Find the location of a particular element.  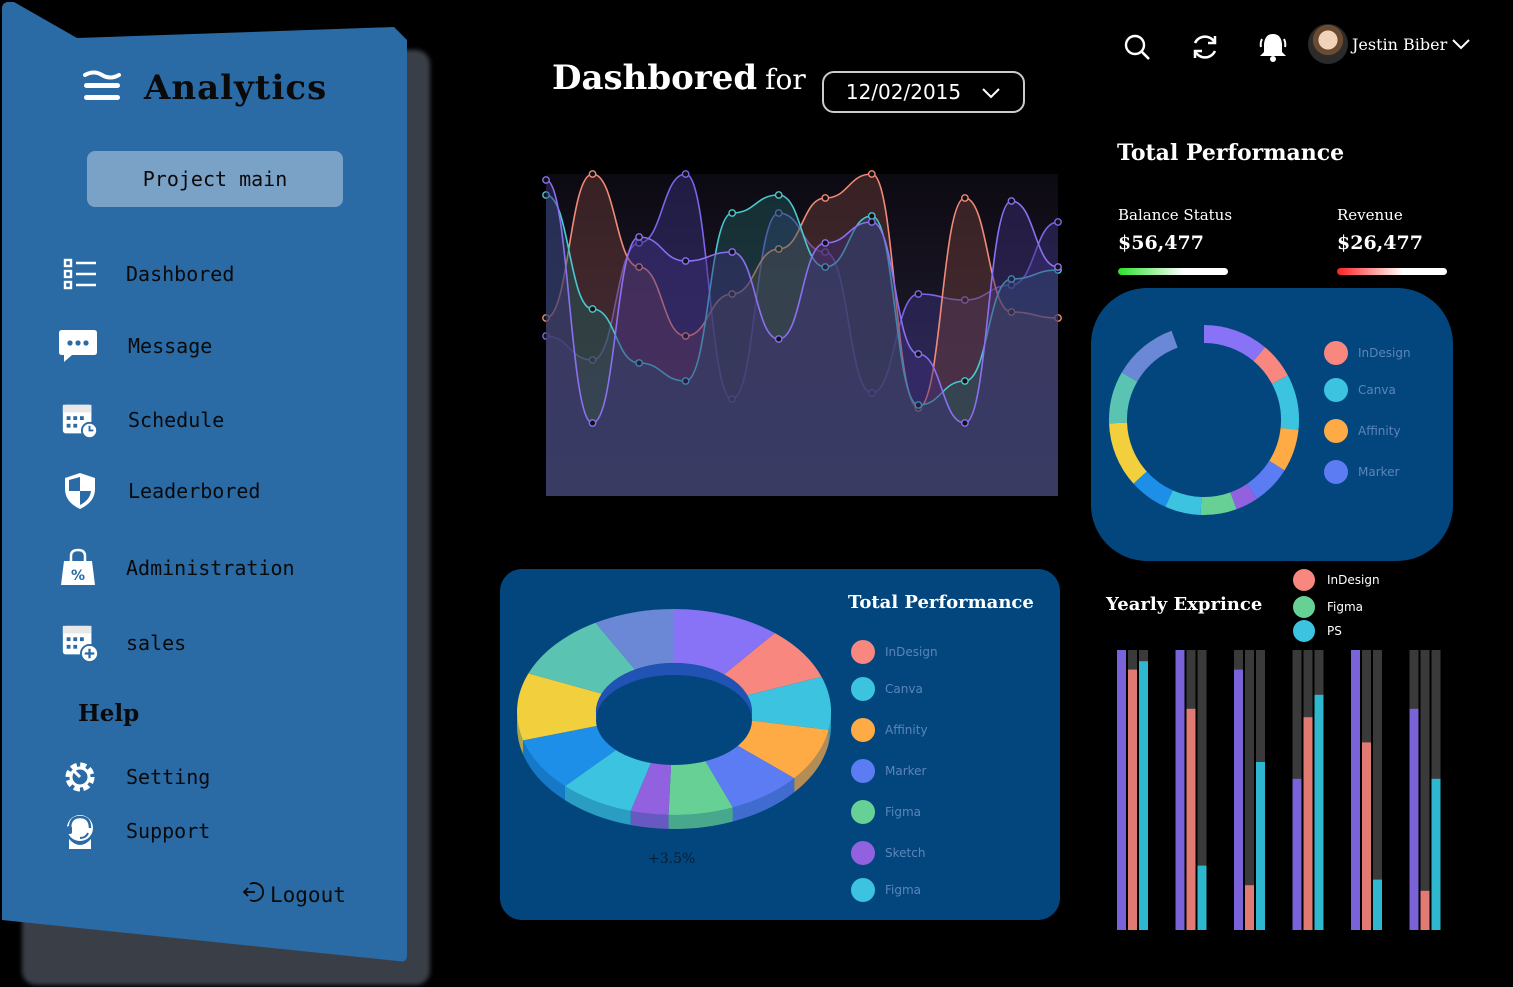

sidebar-item-label: sales is located at coordinates (156, 643).